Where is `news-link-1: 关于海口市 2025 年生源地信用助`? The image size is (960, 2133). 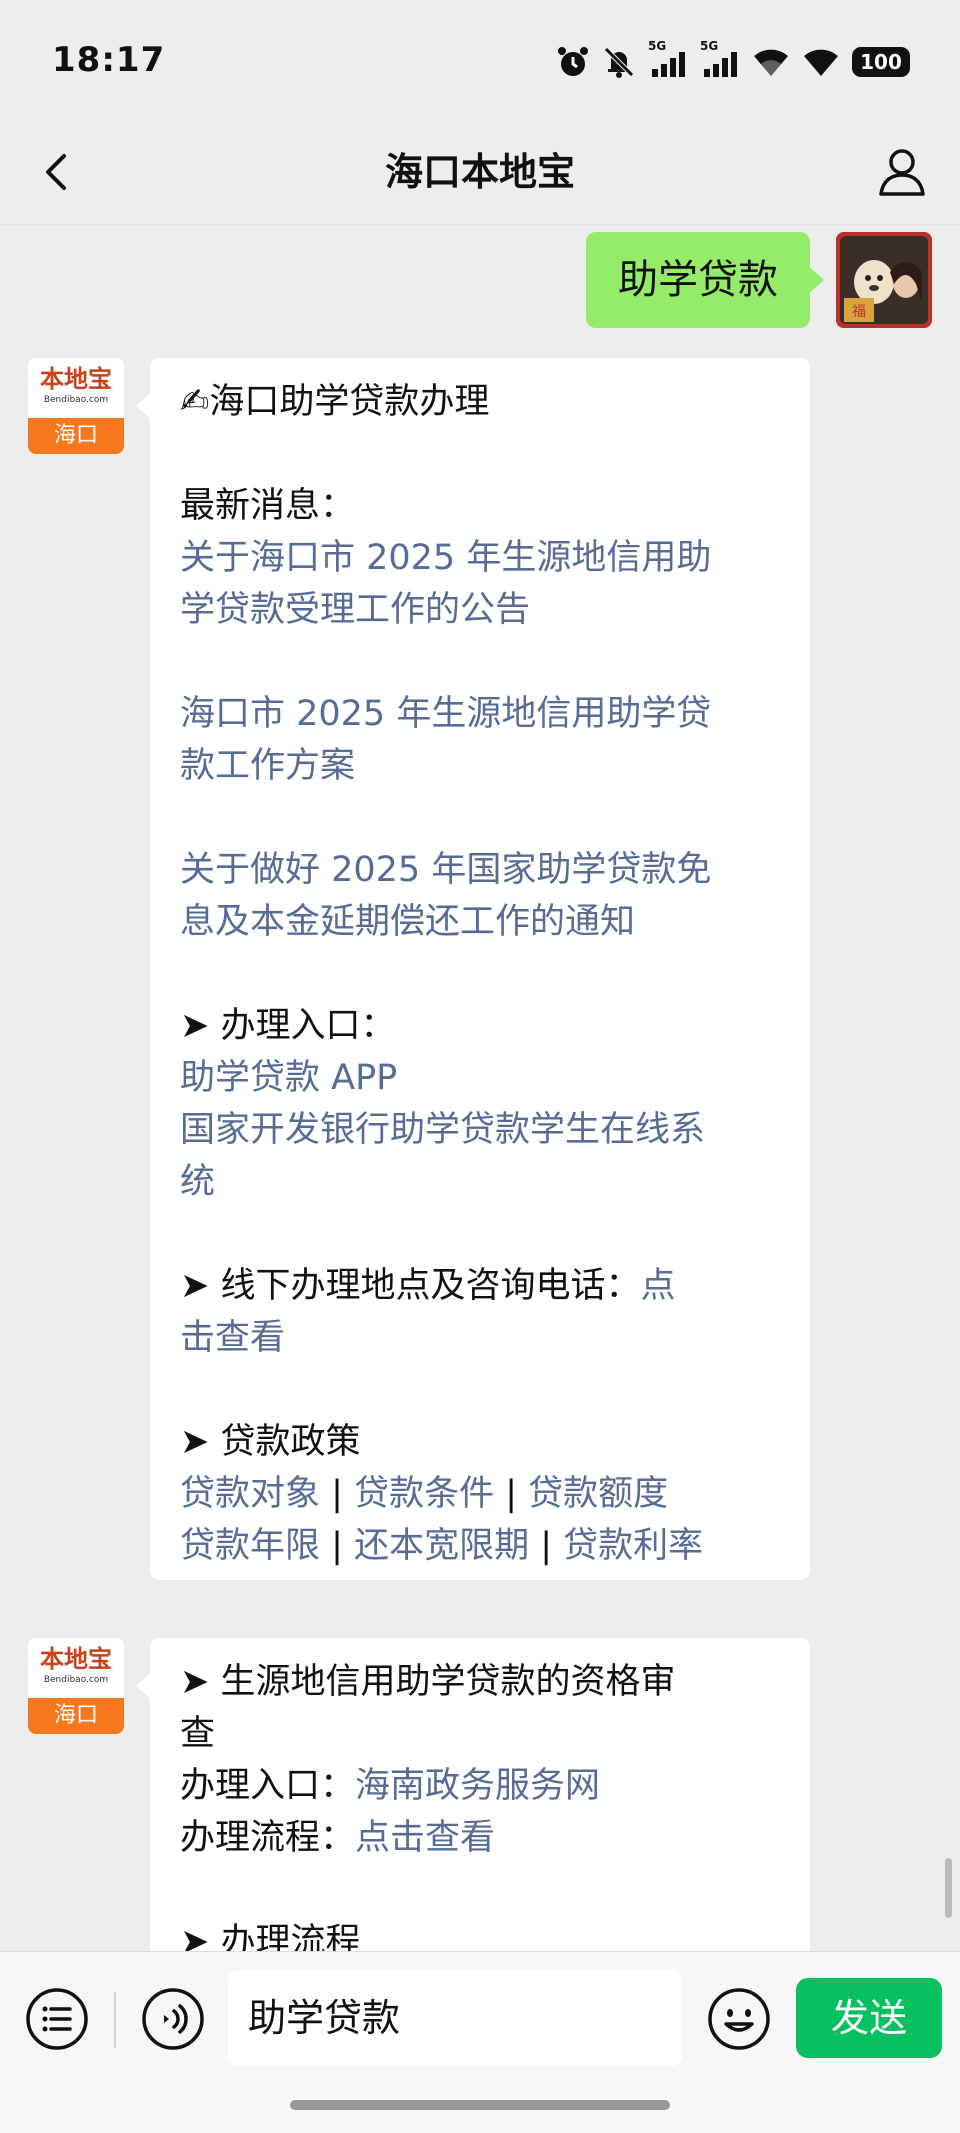
news-link-1: 关于海口市 2025 年生源地信用助 is located at coordinates (480, 558).